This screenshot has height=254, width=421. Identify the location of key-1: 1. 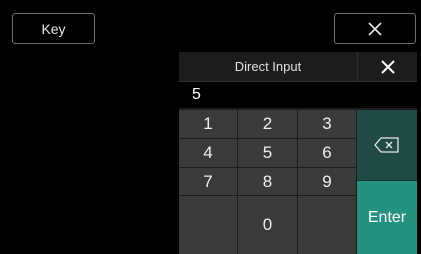
(208, 124).